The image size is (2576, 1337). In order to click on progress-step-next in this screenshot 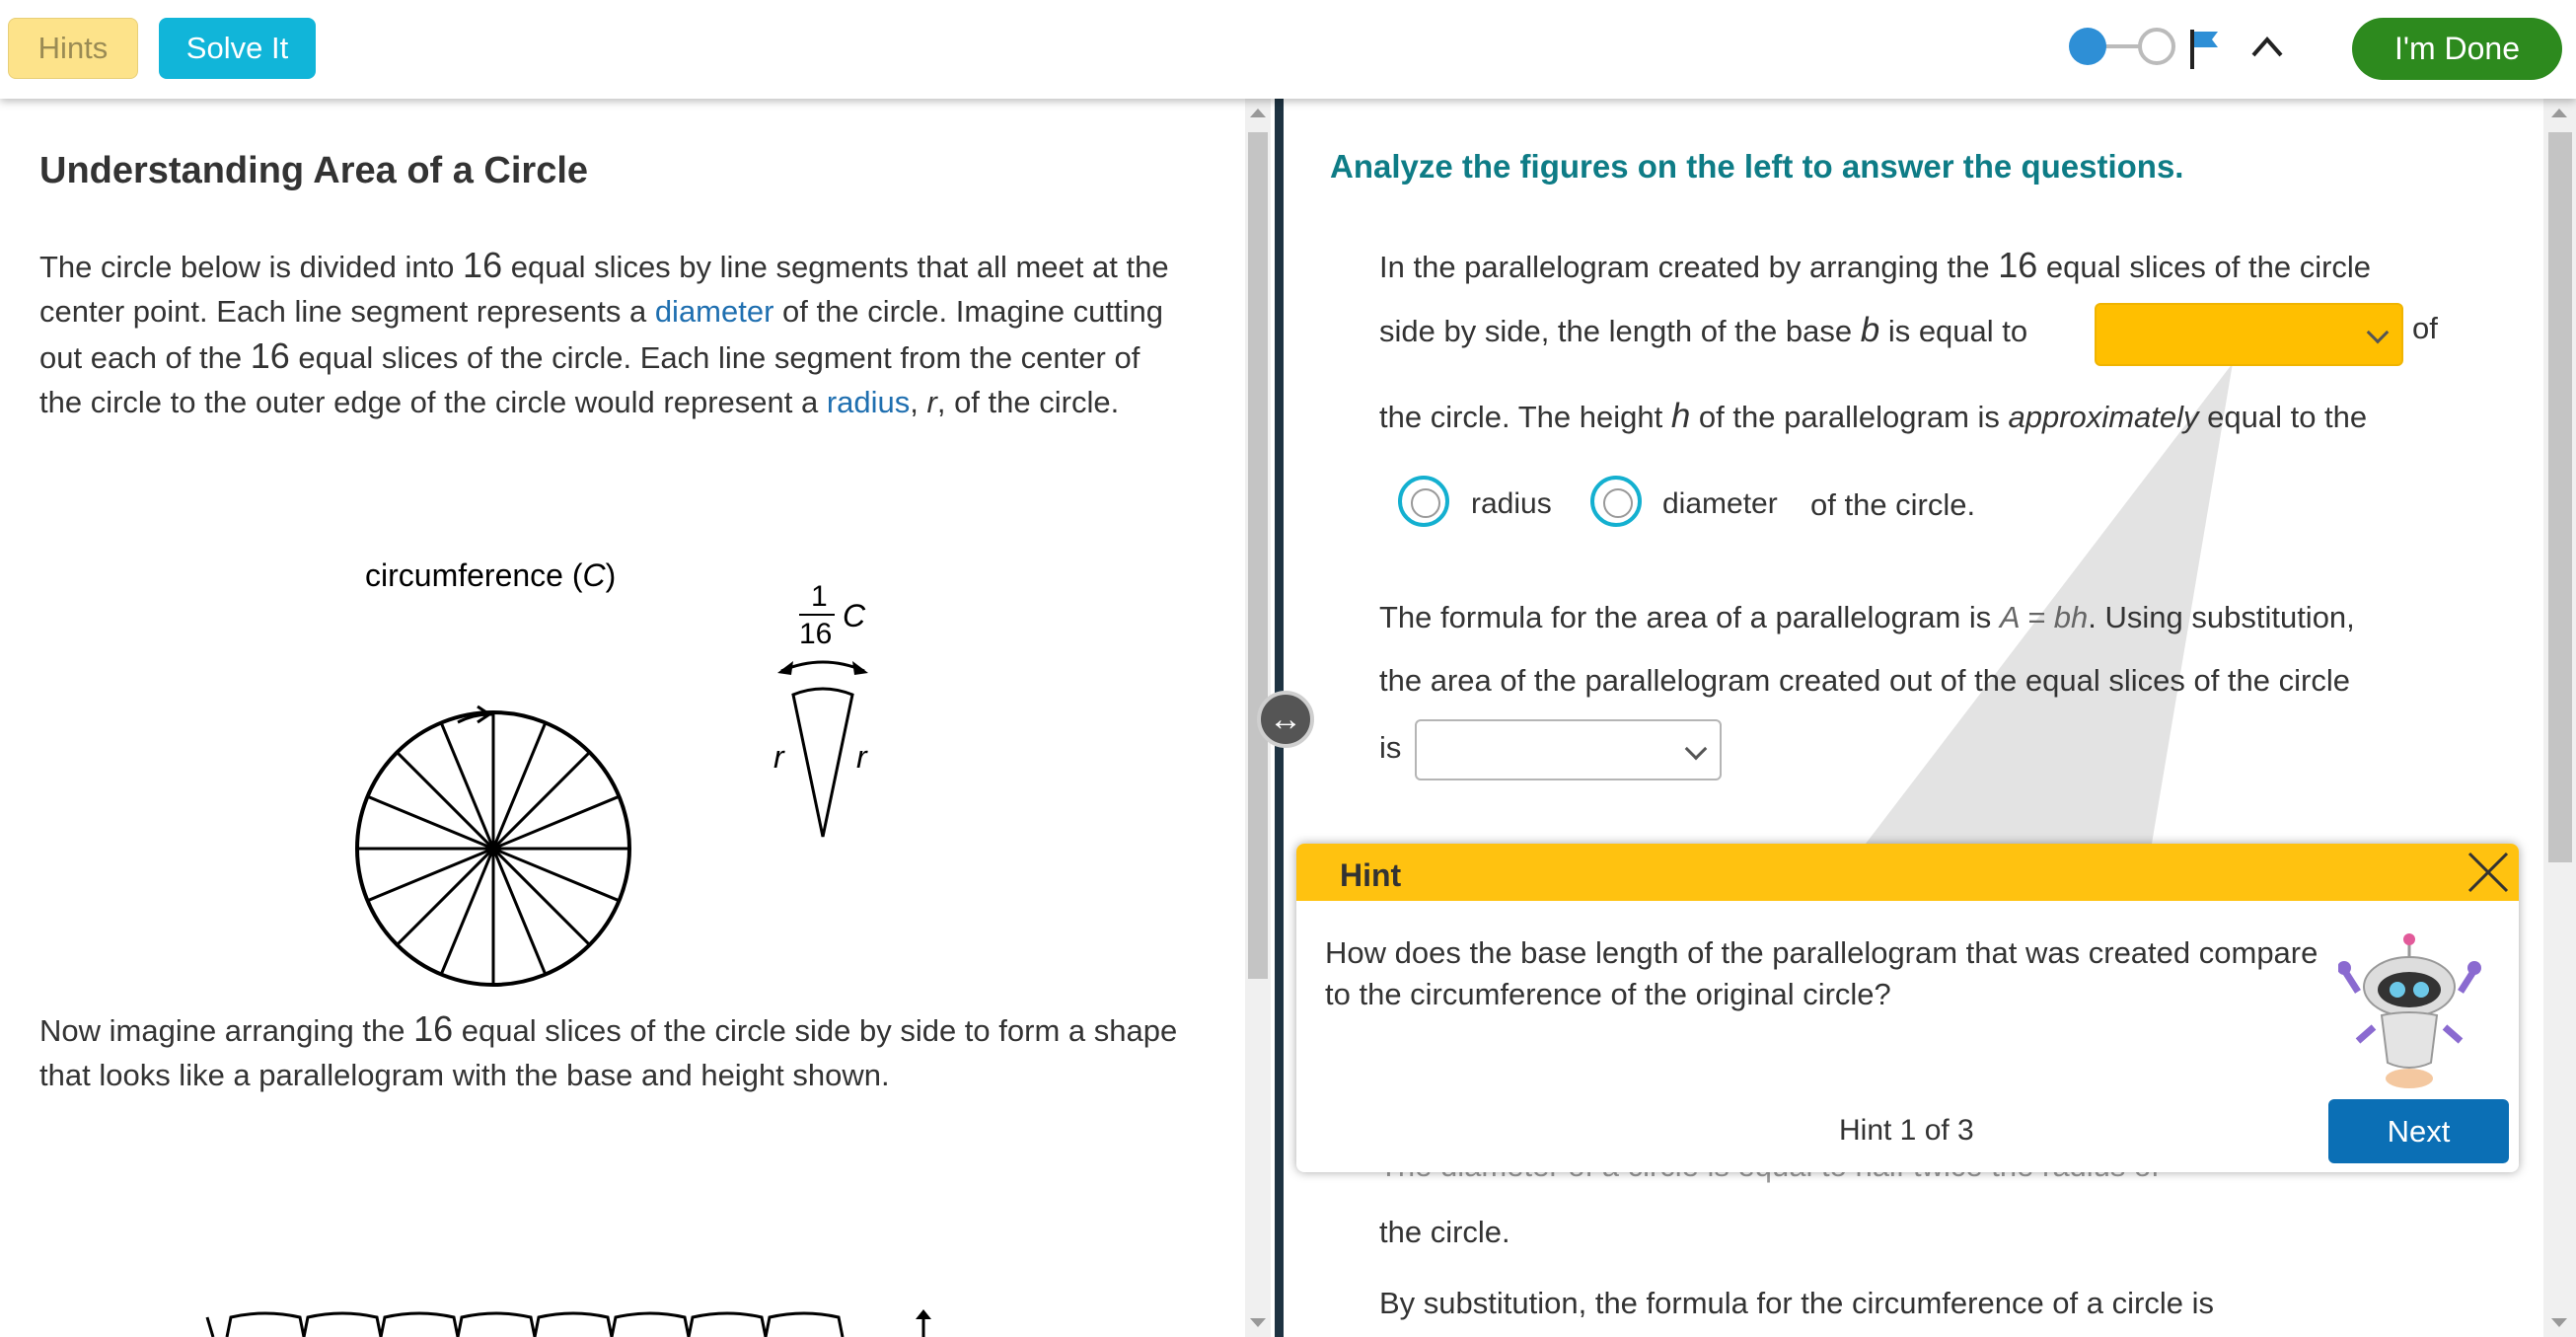, I will do `click(2156, 46)`.